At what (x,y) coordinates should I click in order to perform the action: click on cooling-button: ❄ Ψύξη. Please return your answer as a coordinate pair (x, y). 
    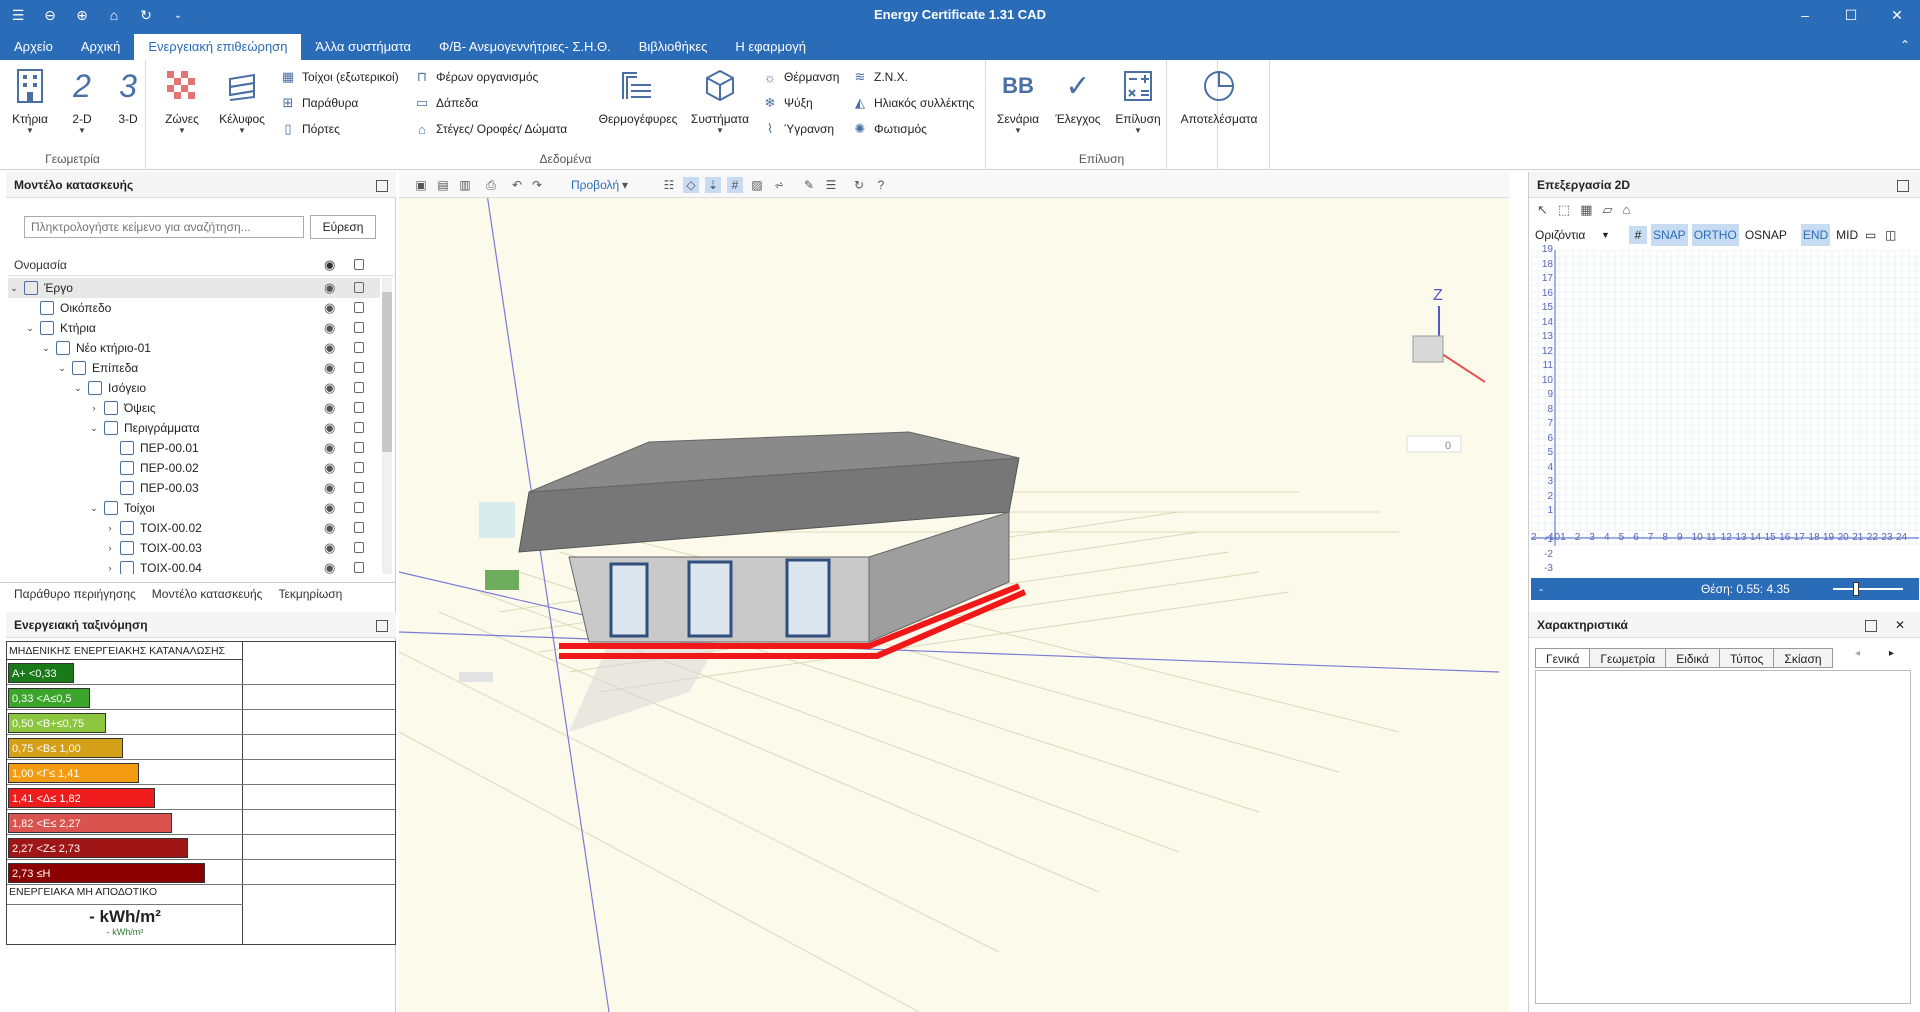
    Looking at the image, I should click on (787, 103).